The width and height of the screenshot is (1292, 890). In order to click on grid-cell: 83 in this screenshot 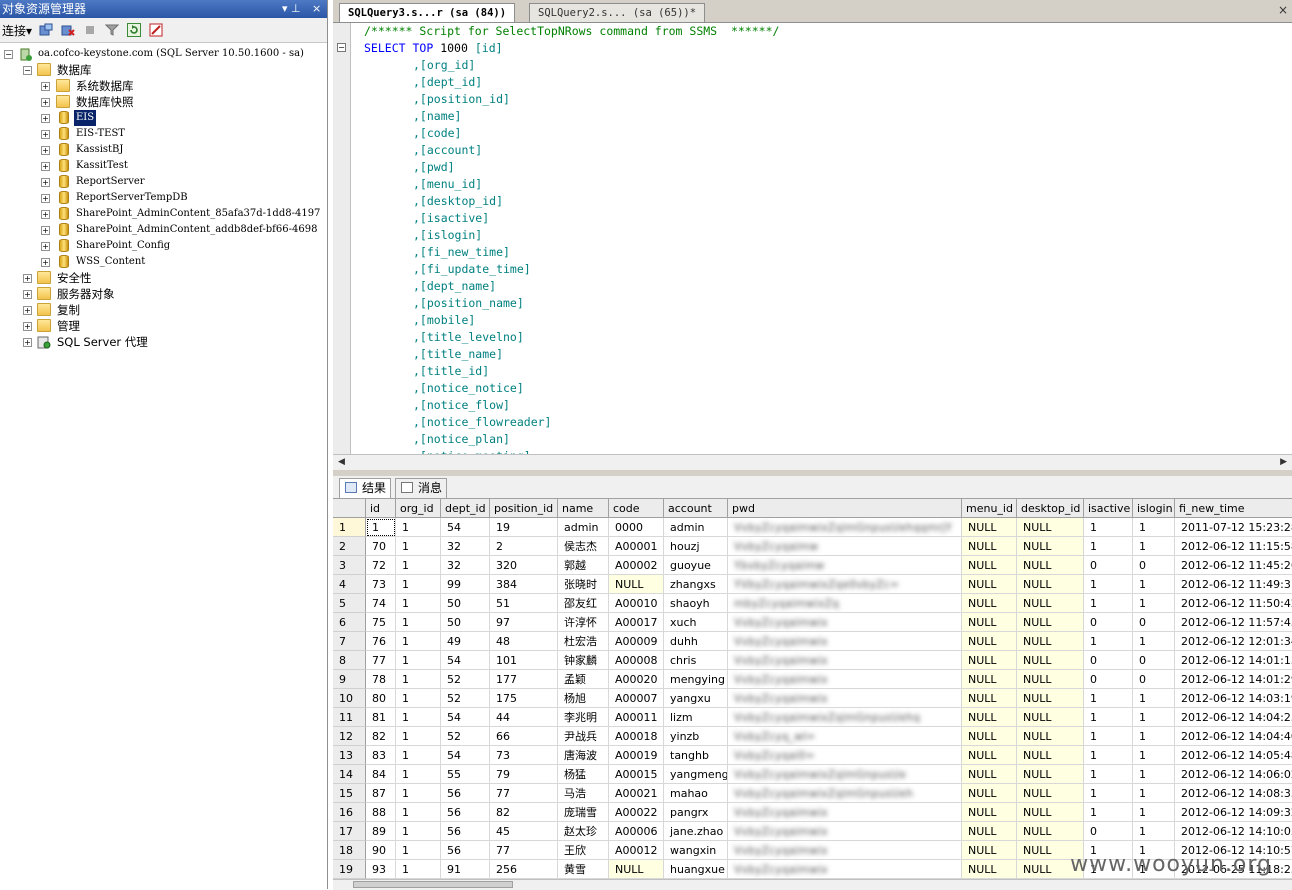, I will do `click(381, 755)`.